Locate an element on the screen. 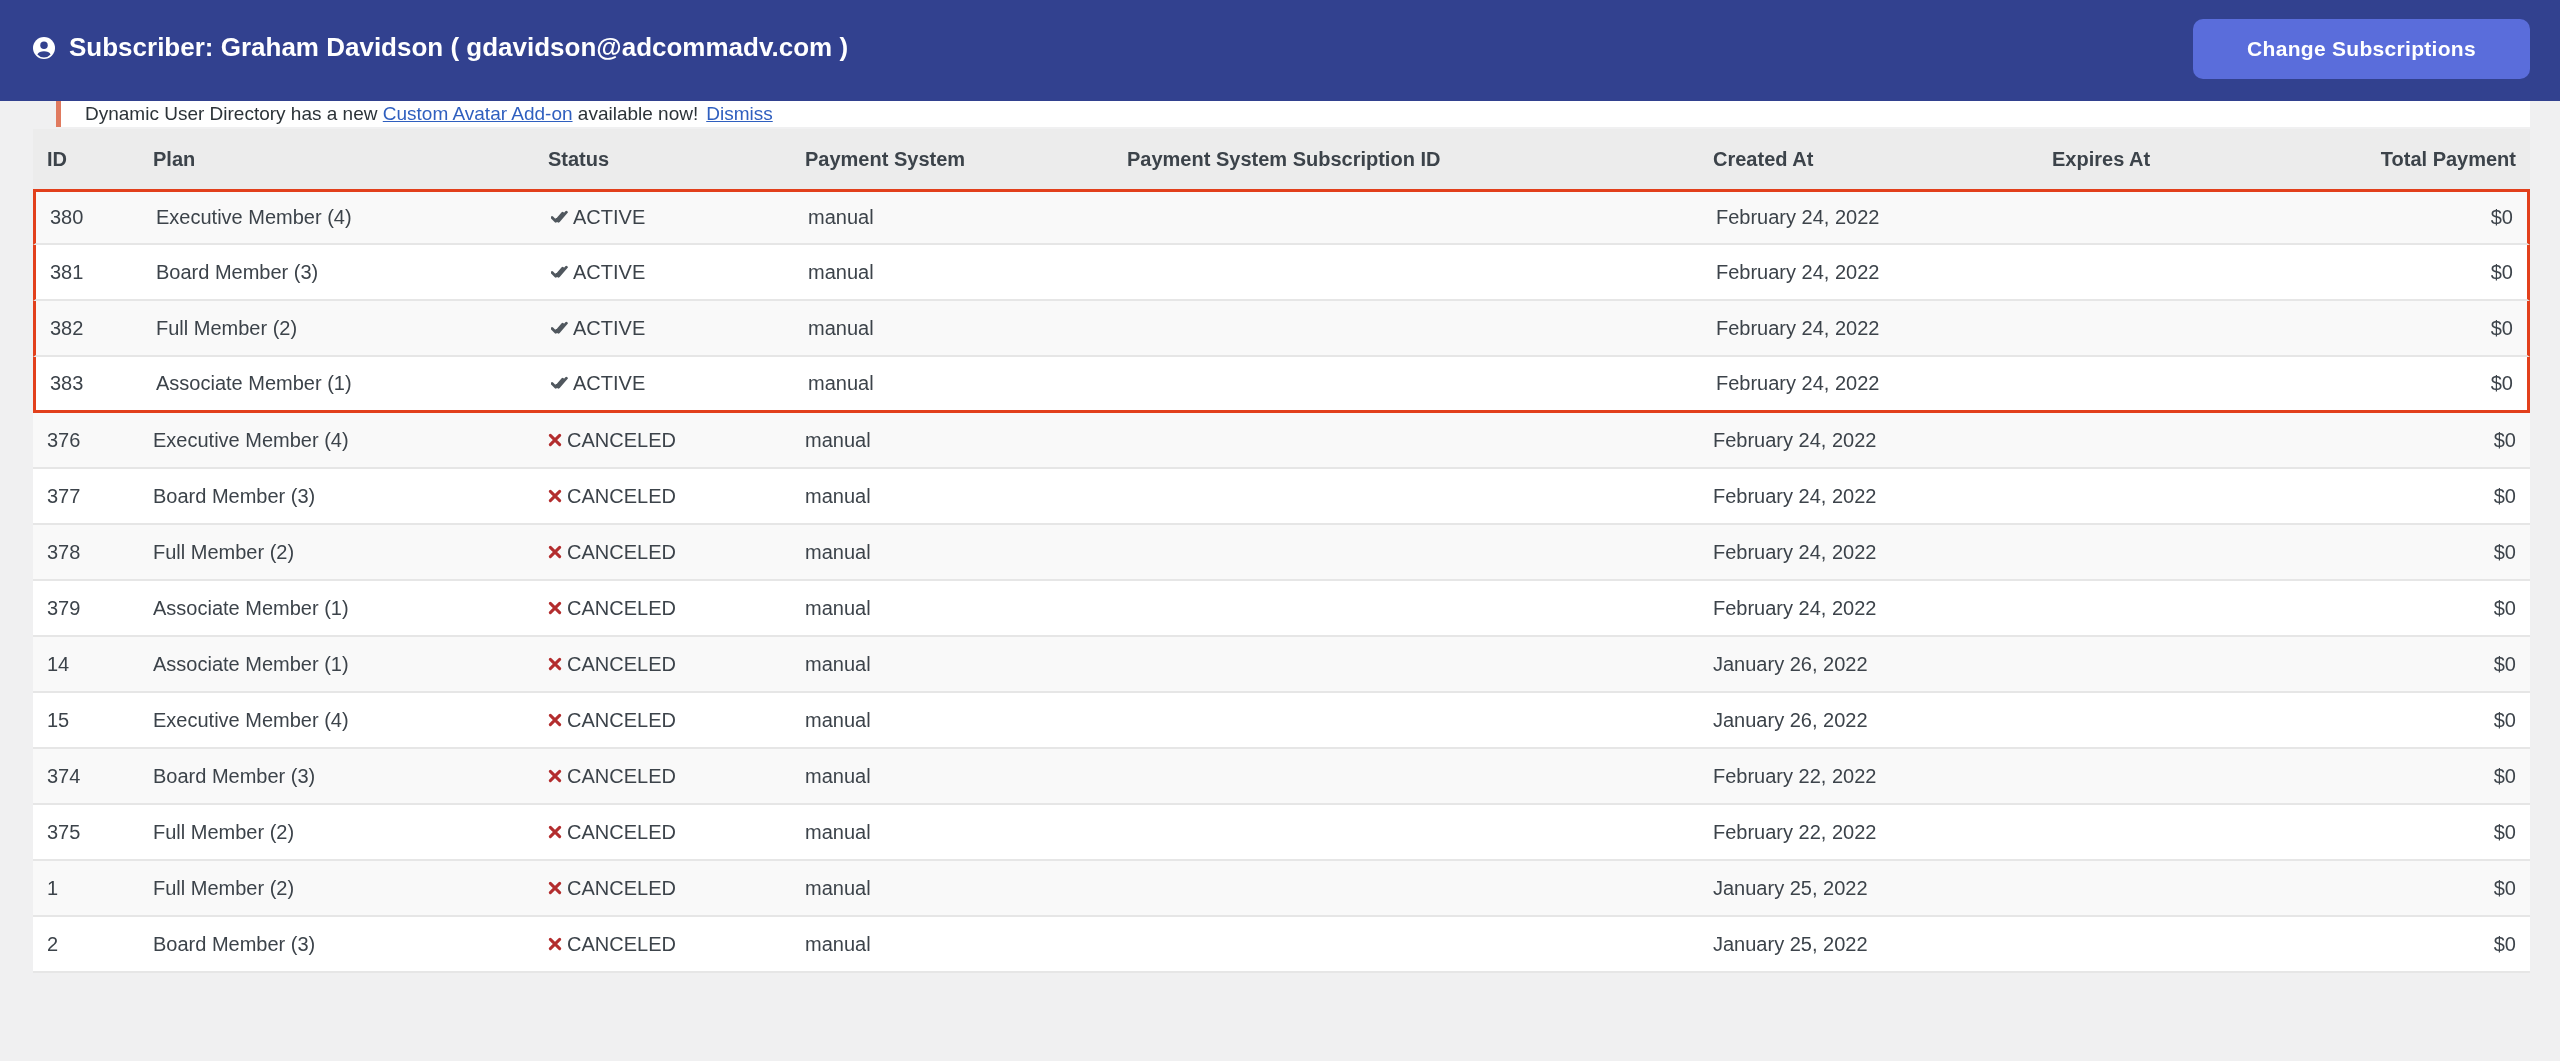  add-on-link: Custom Avatar Add-on is located at coordinates (477, 113).